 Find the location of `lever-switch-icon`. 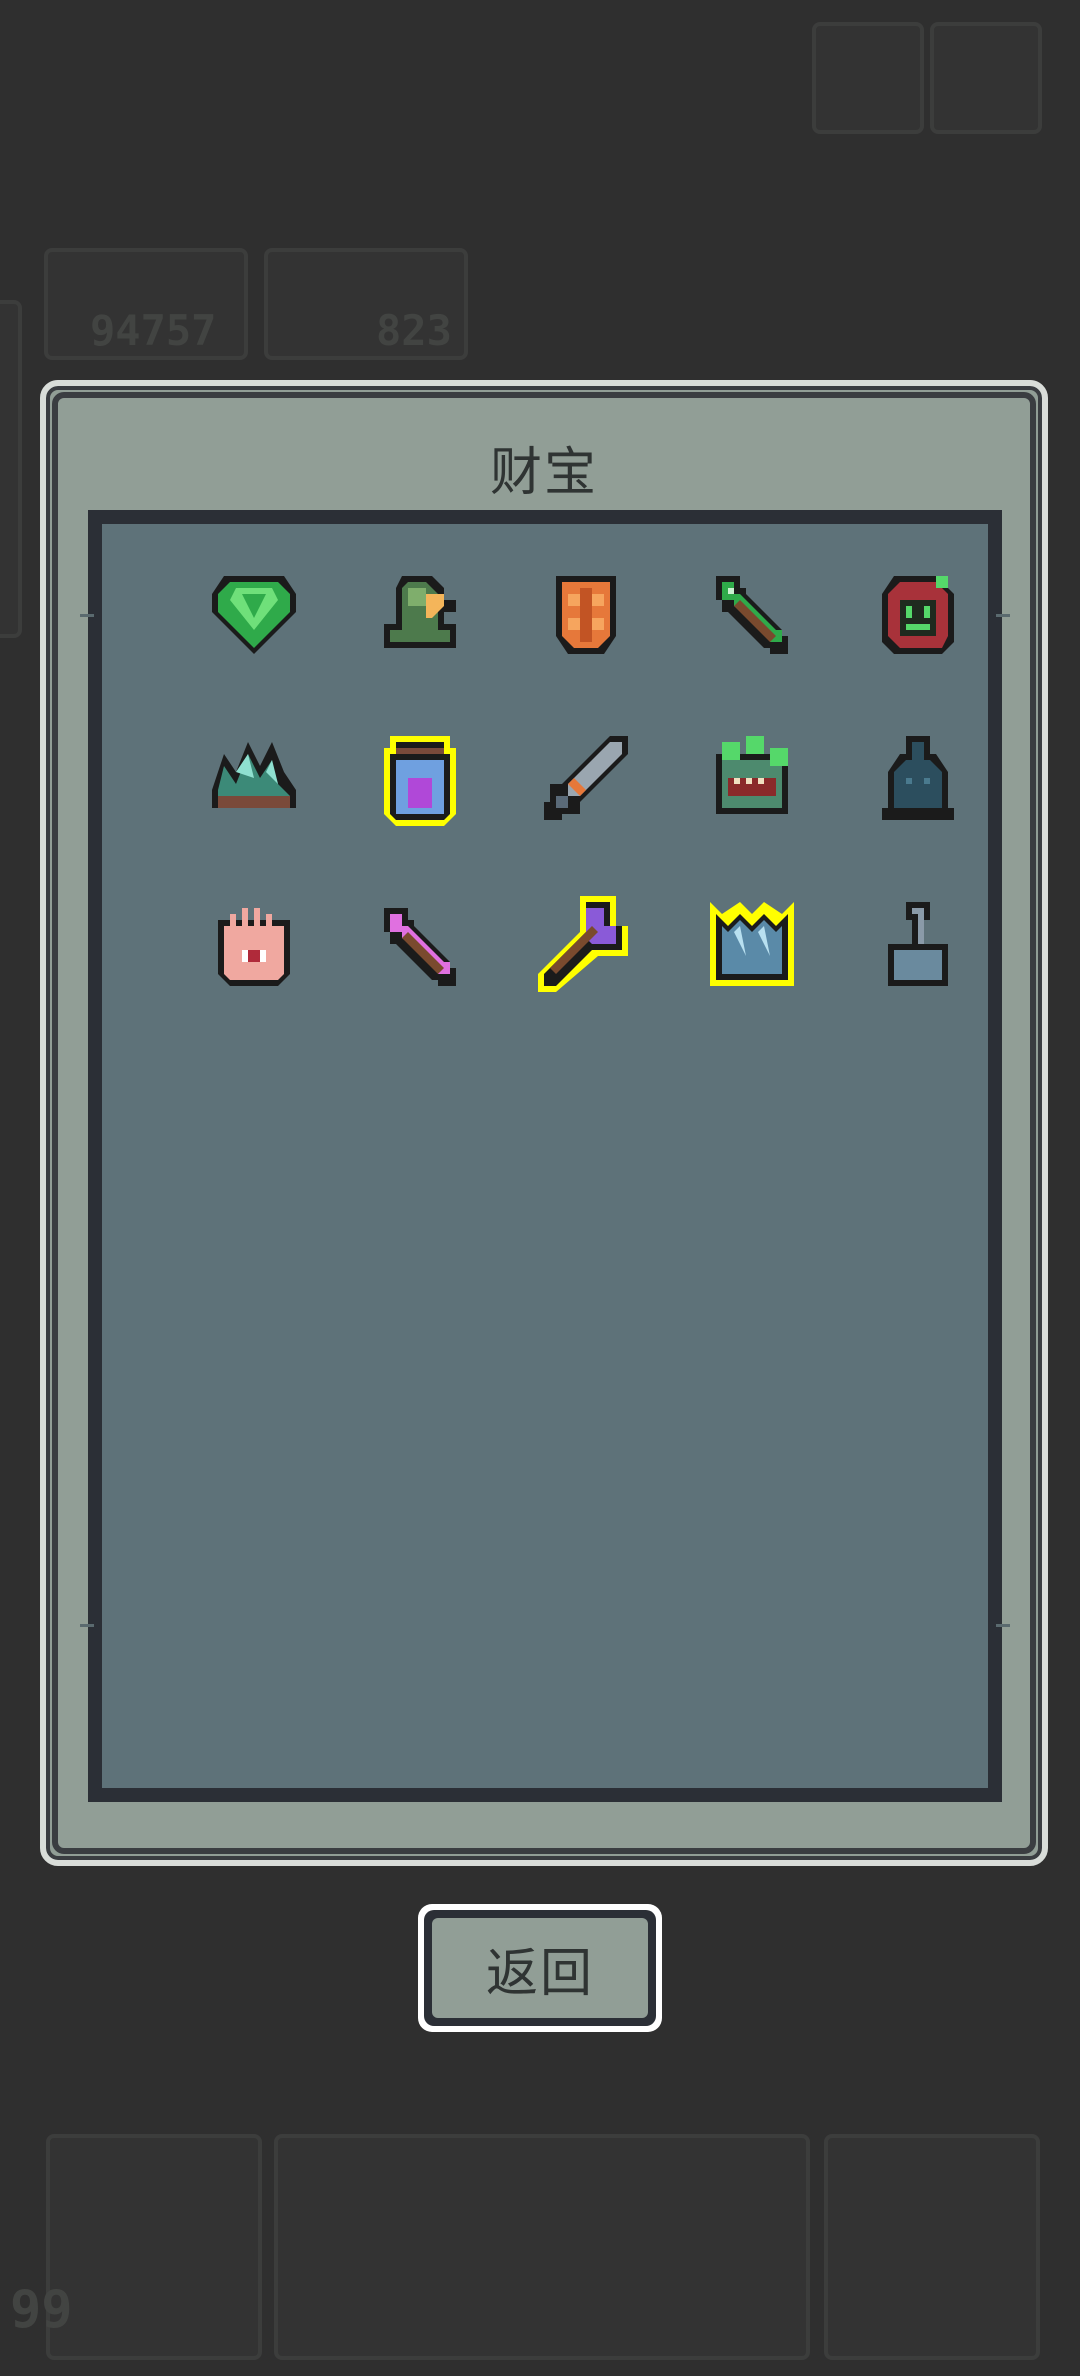

lever-switch-icon is located at coordinates (918, 944).